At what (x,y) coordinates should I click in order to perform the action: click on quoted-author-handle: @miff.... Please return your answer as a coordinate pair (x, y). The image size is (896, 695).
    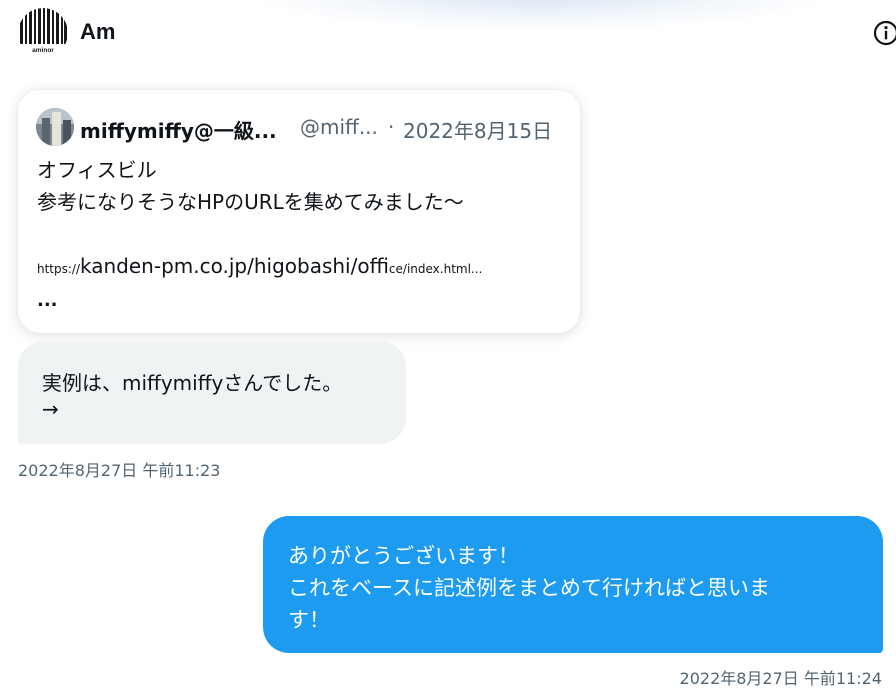
    Looking at the image, I should click on (339, 127).